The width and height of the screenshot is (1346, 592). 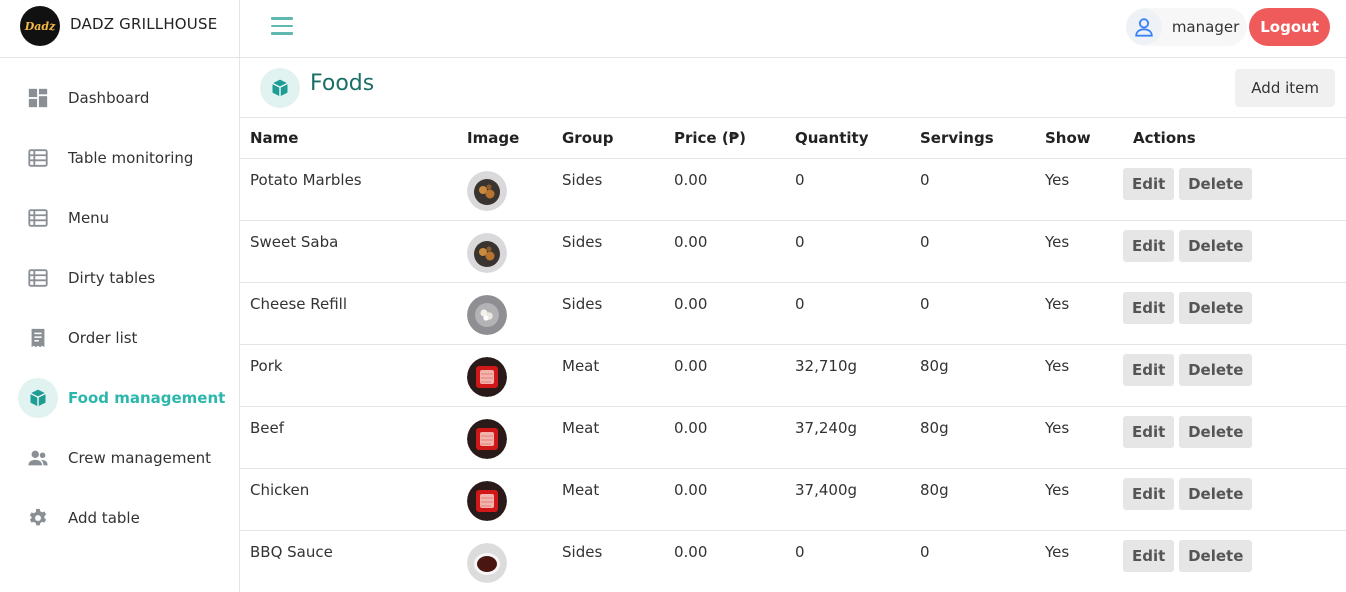 I want to click on brand-logo: Dadz, so click(x=40, y=26).